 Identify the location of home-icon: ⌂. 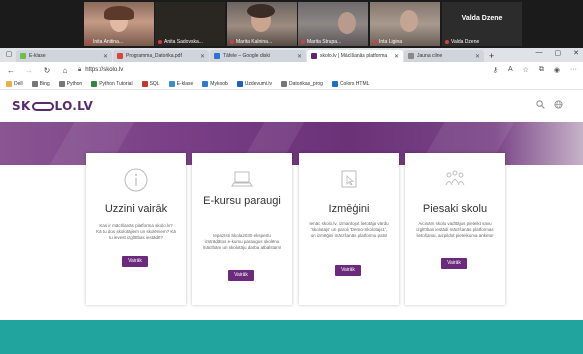
(65, 70).